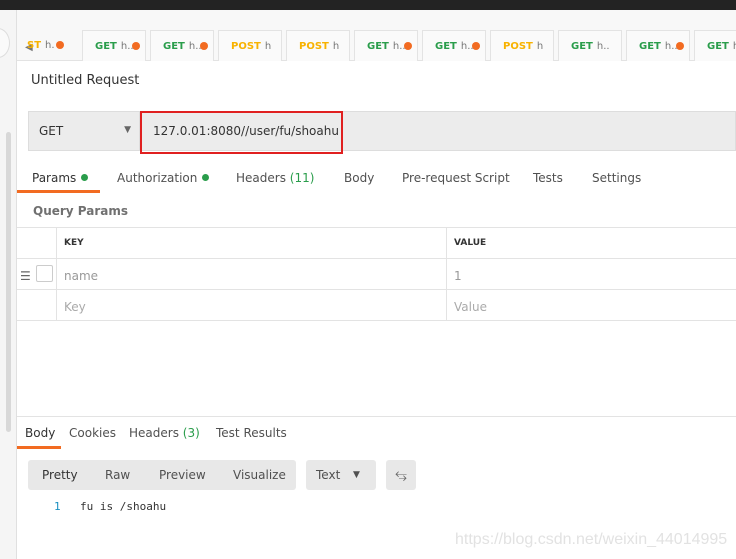 The image size is (736, 559). Describe the element at coordinates (376, 416) in the screenshot. I see `response-divider` at that location.